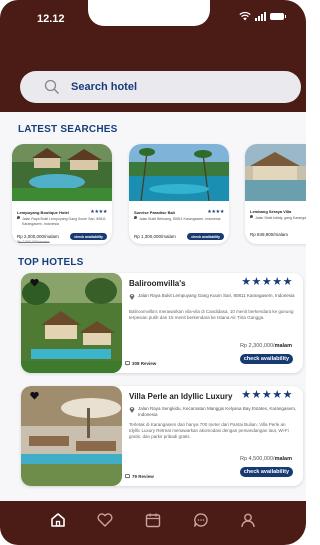  I want to click on hotel-name: Baliroomvilla's, so click(157, 283).